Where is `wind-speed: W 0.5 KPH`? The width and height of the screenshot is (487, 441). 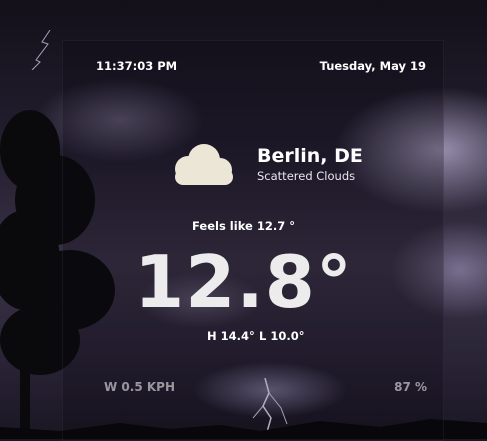 wind-speed: W 0.5 KPH is located at coordinates (139, 387).